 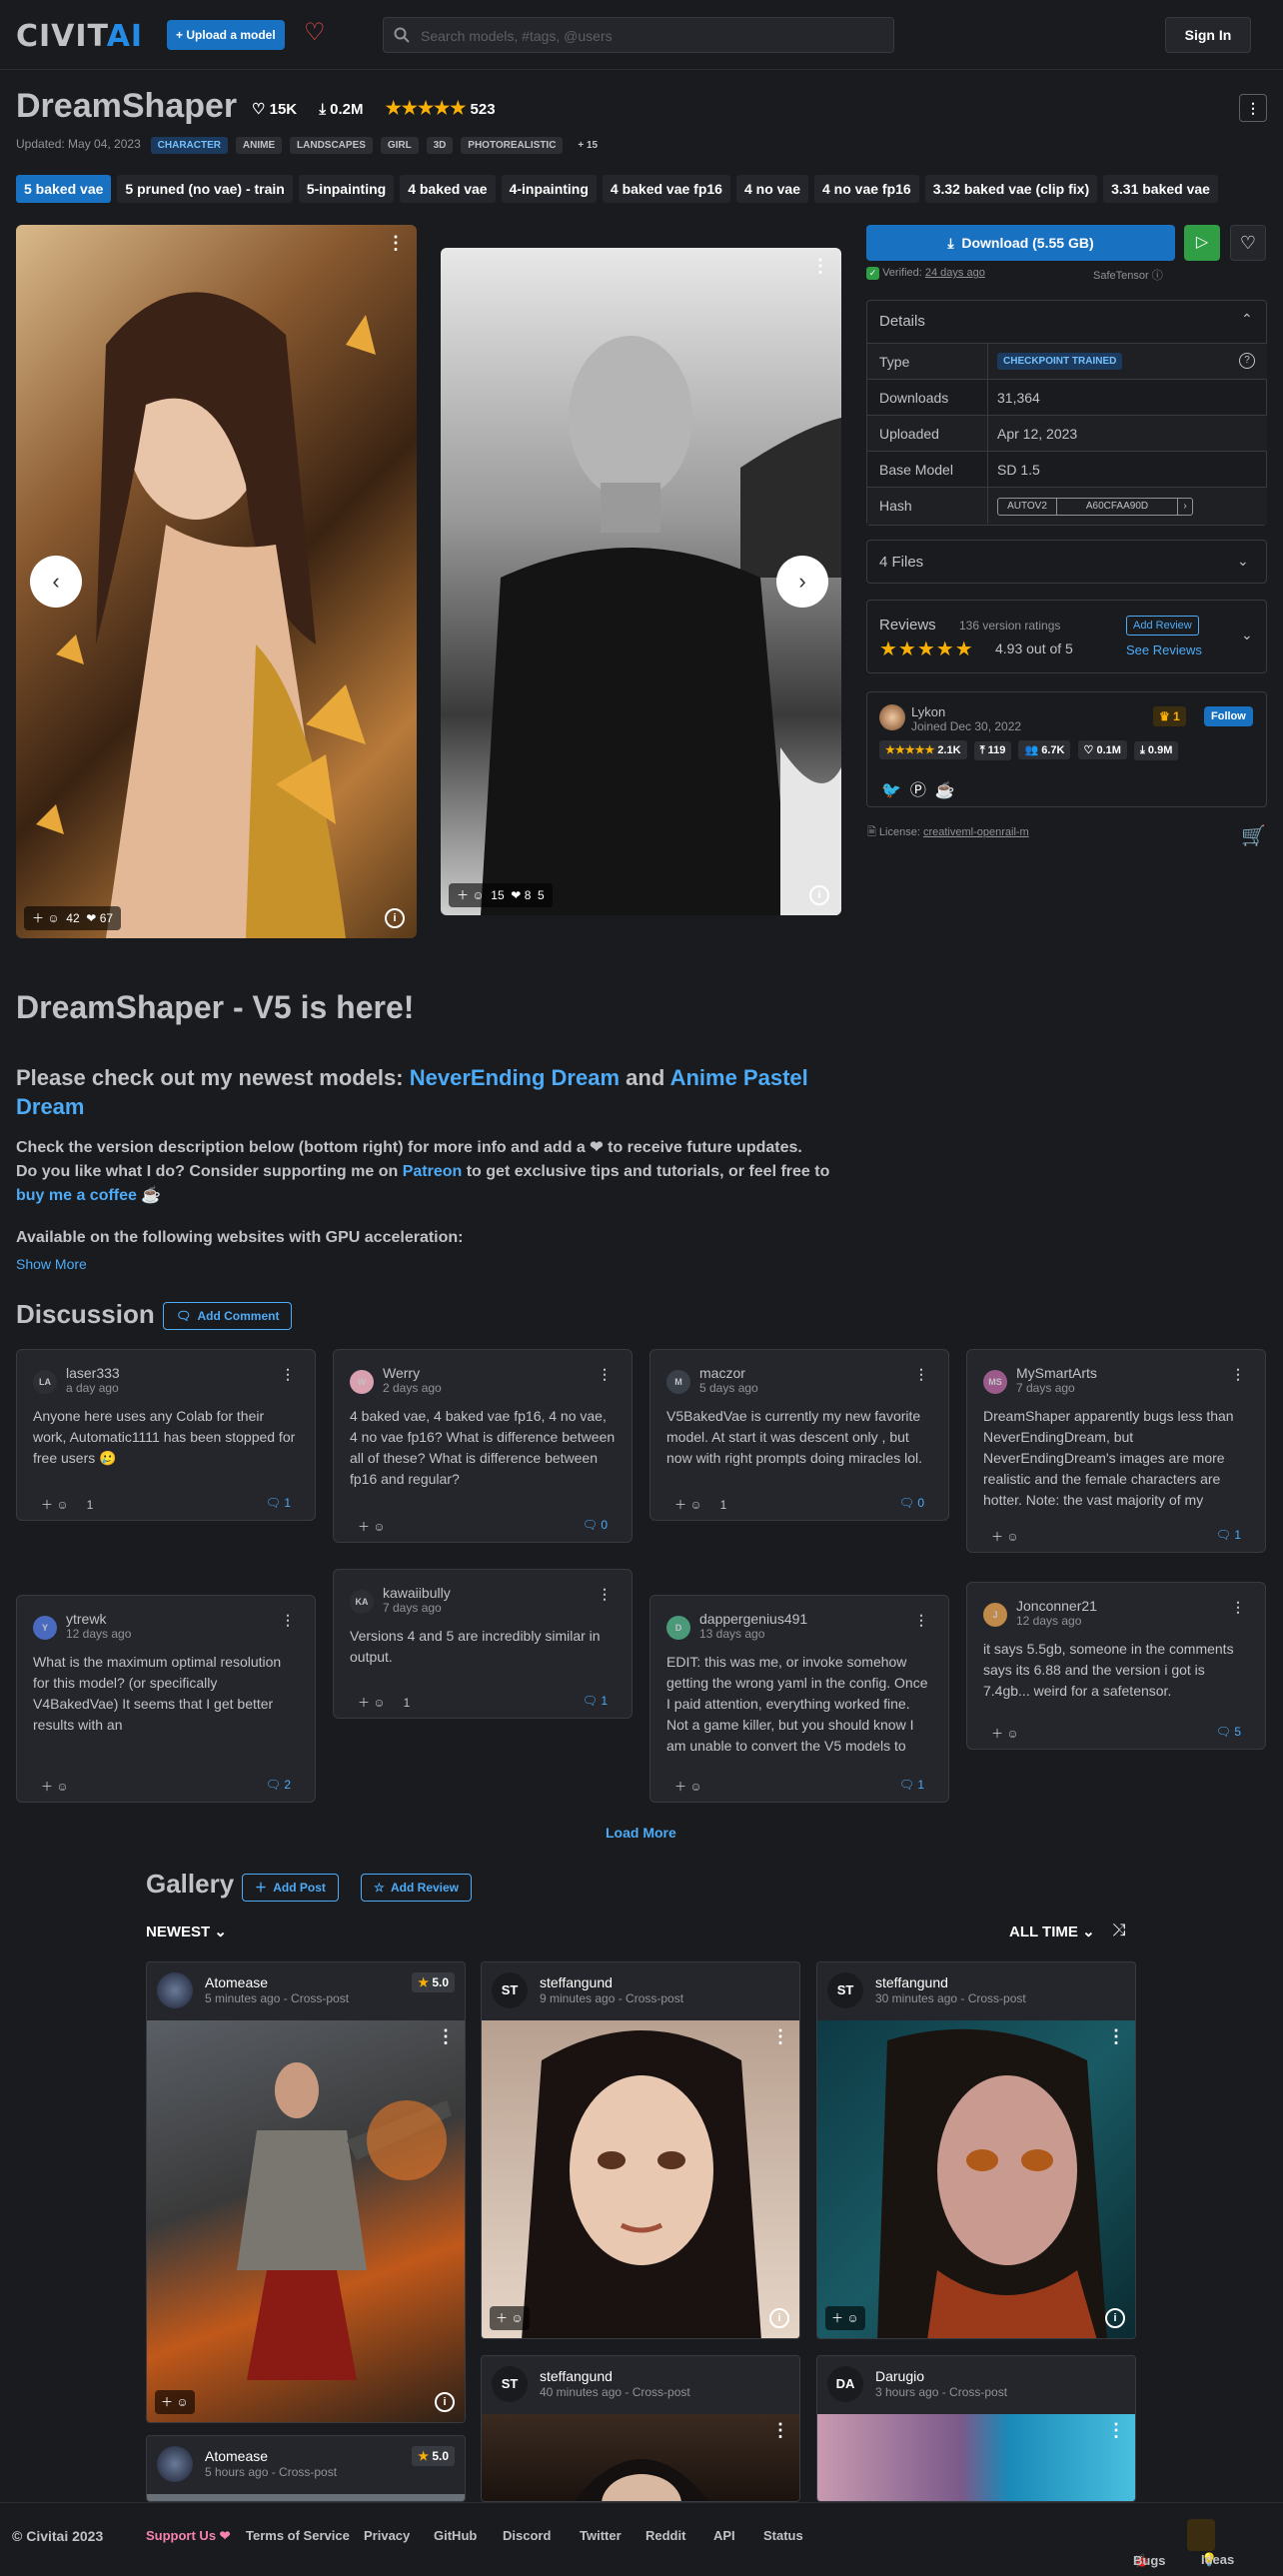 I want to click on post-author: steffangund, so click(x=576, y=1982).